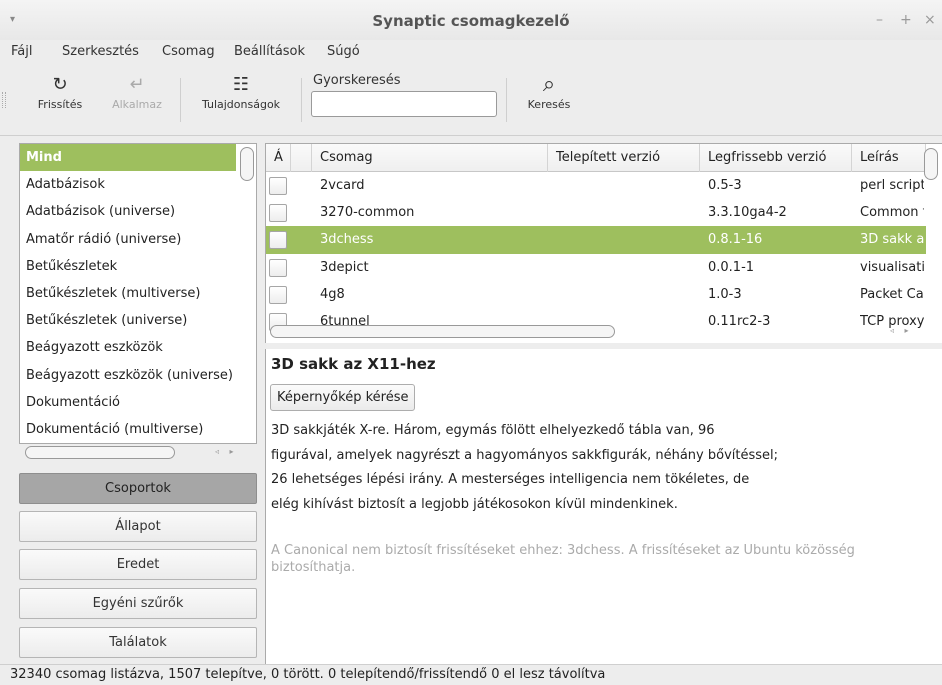  I want to click on category-item: Dokumentáció, so click(128, 402).